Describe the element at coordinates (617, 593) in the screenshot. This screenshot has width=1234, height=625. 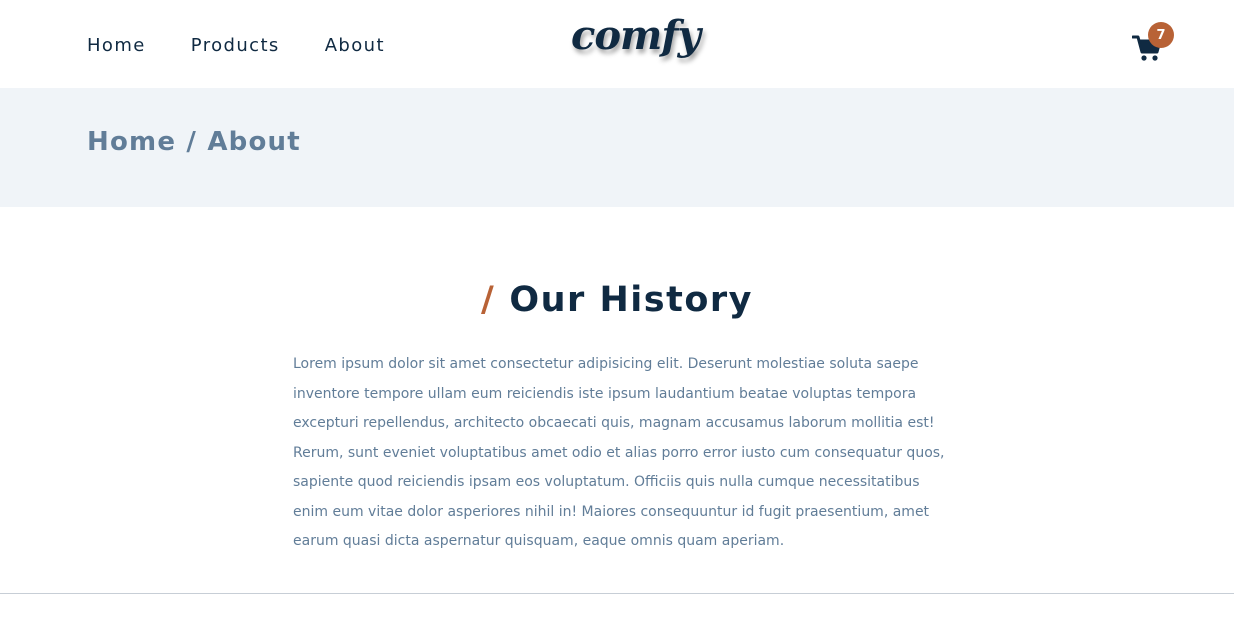
I see `divider` at that location.